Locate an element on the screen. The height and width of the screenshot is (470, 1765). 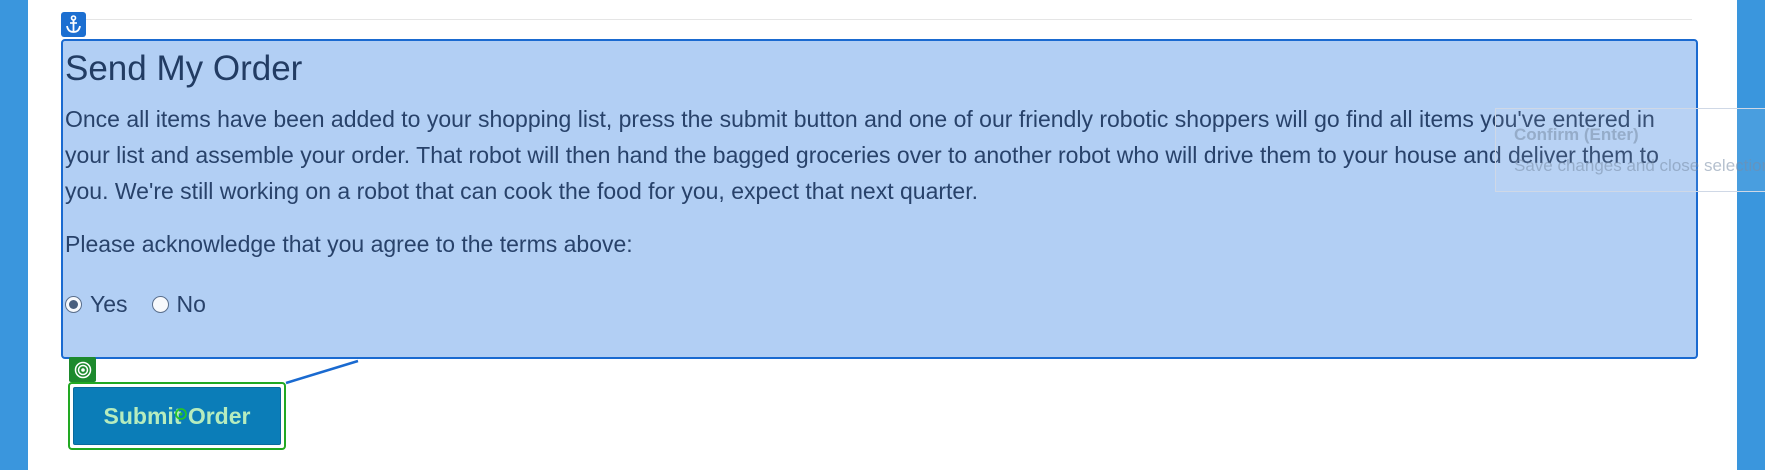
target-badge is located at coordinates (82, 369).